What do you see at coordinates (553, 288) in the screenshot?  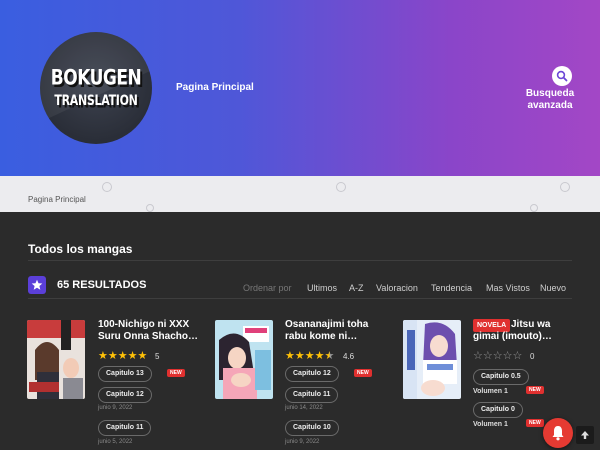 I see `sort-option-new: Nuevo` at bounding box center [553, 288].